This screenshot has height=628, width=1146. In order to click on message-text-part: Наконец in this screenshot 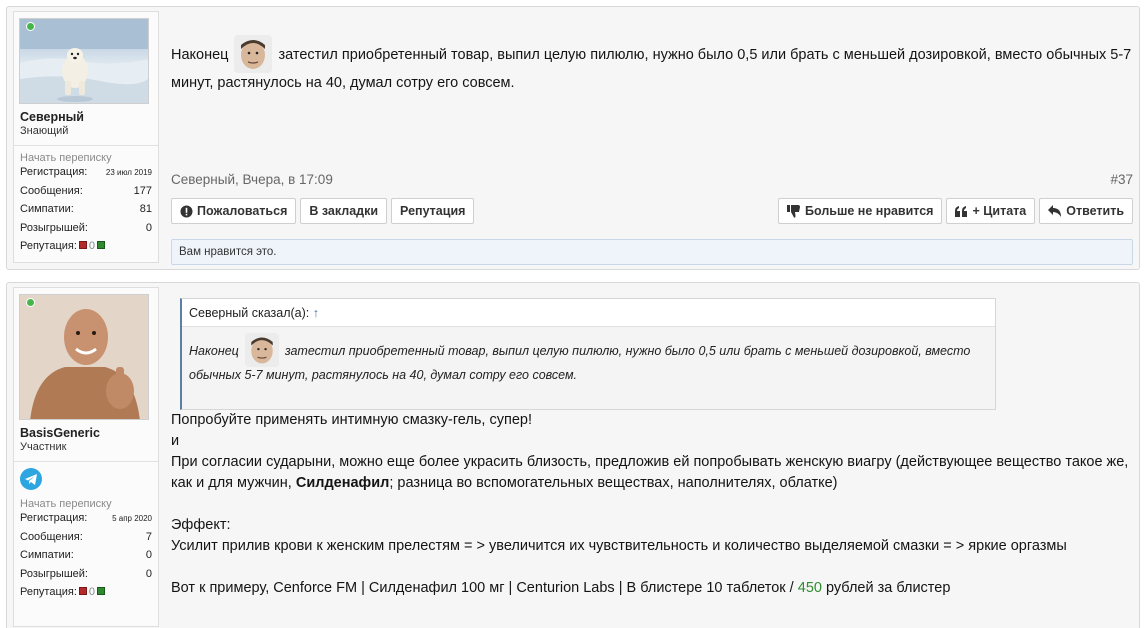, I will do `click(200, 55)`.